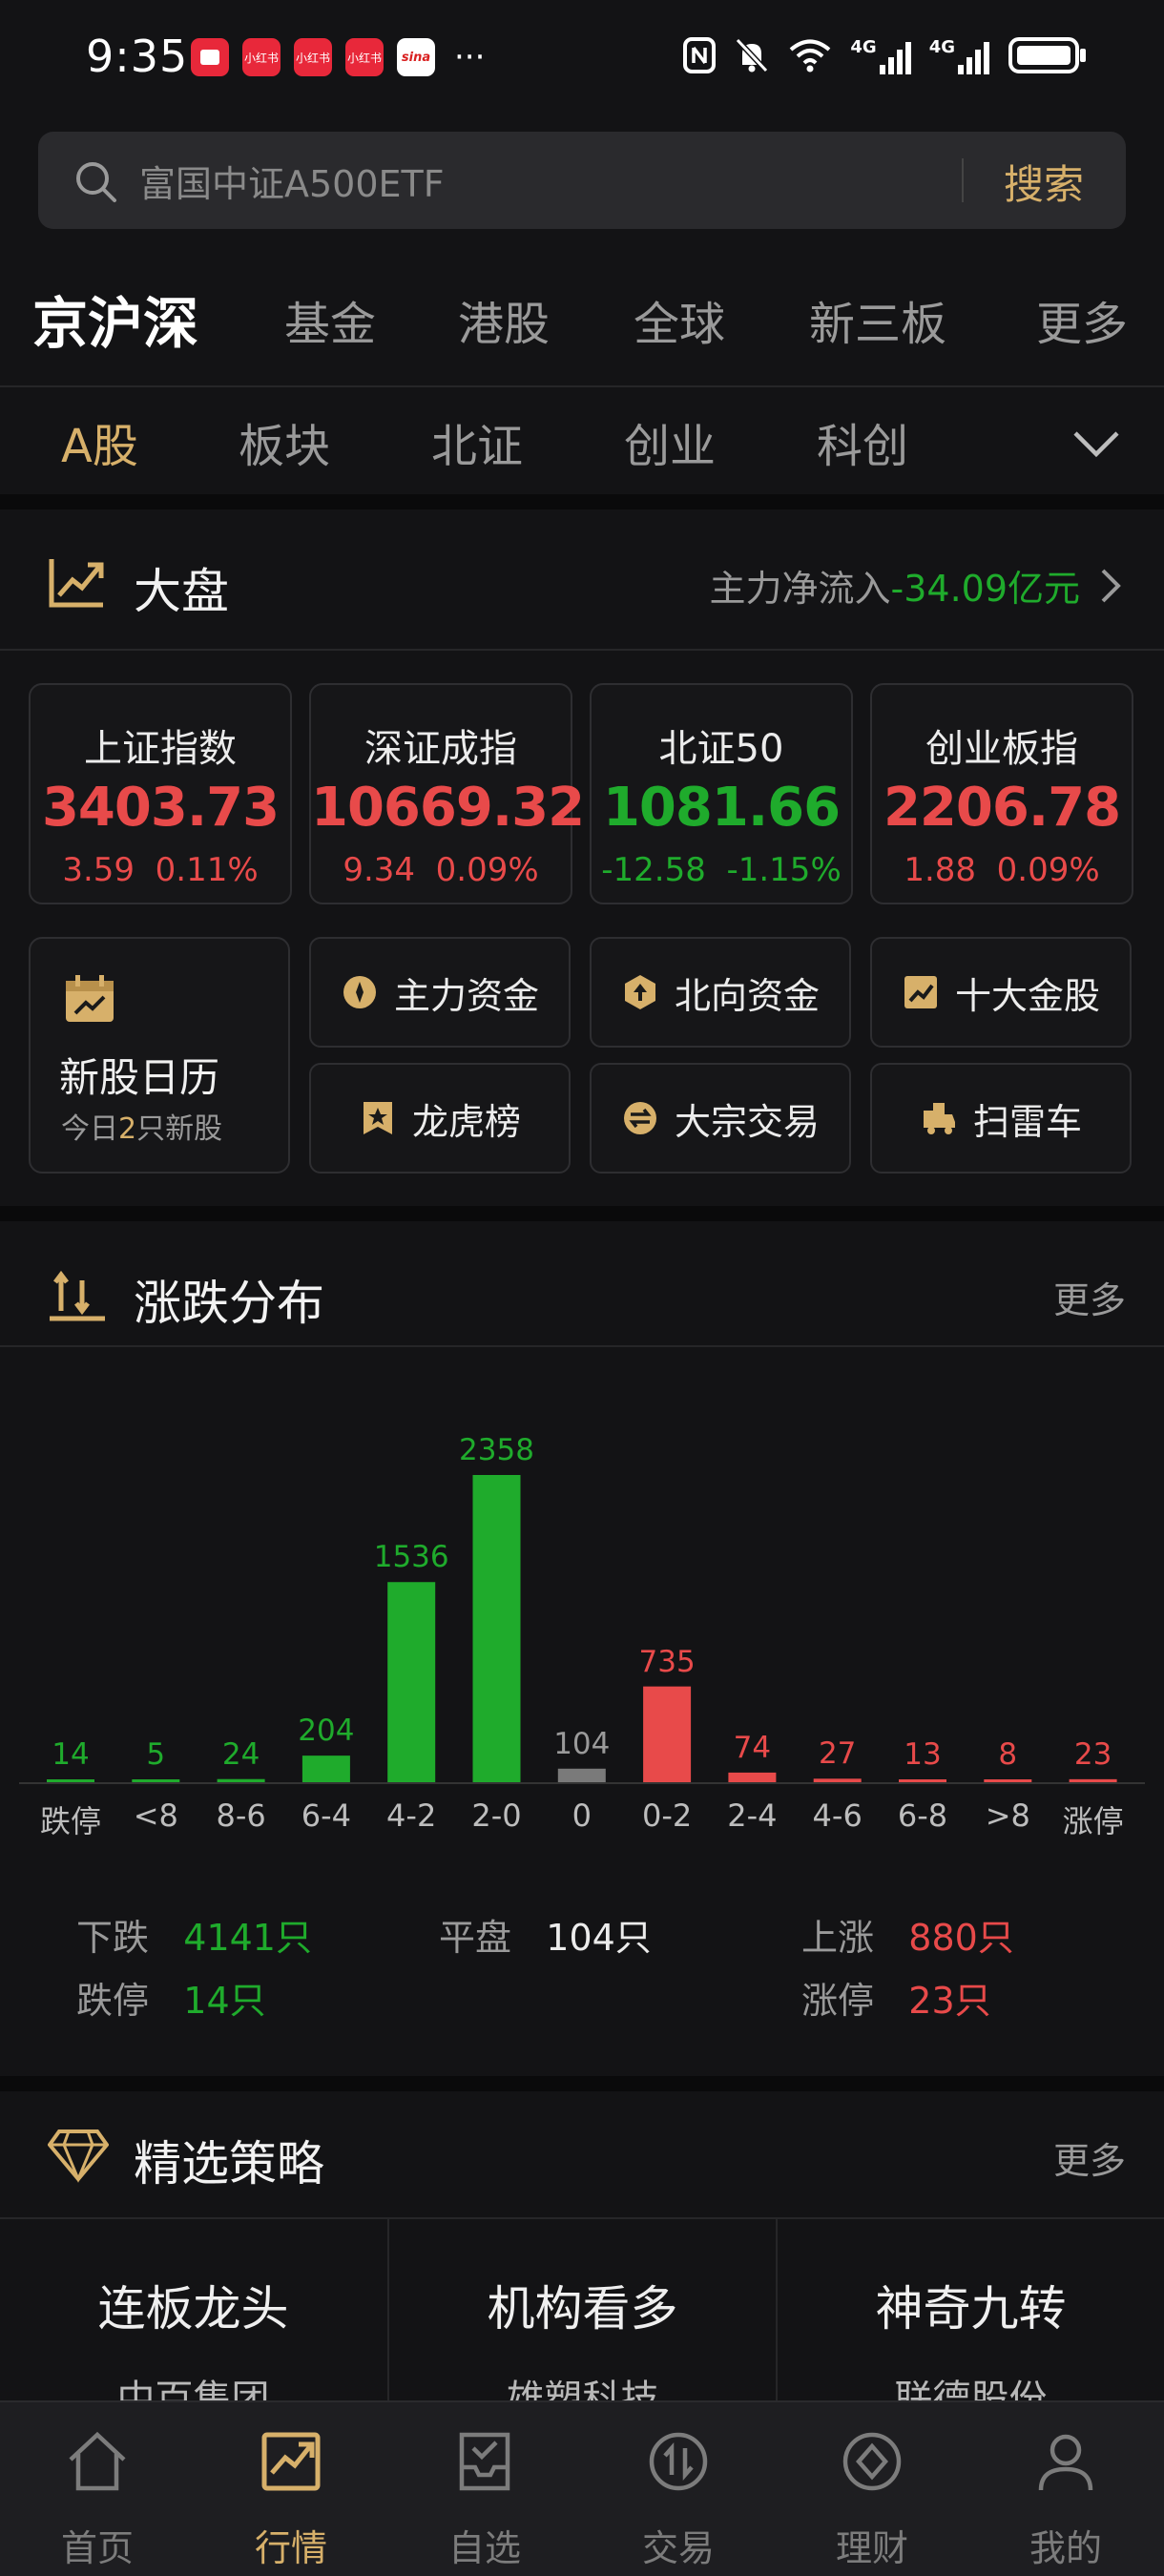 The image size is (1164, 2576). I want to click on index-change: 9.34 0.09%, so click(441, 870).